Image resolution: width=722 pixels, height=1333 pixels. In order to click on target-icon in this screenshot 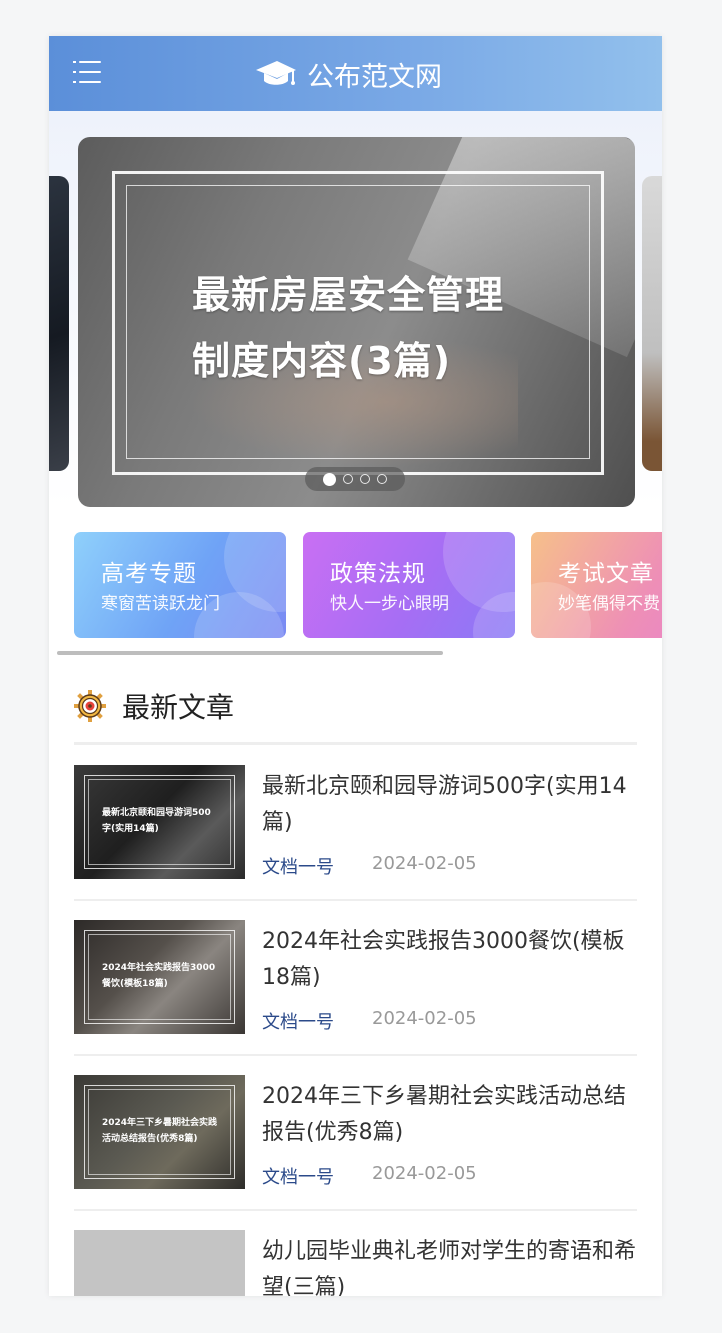, I will do `click(90, 706)`.